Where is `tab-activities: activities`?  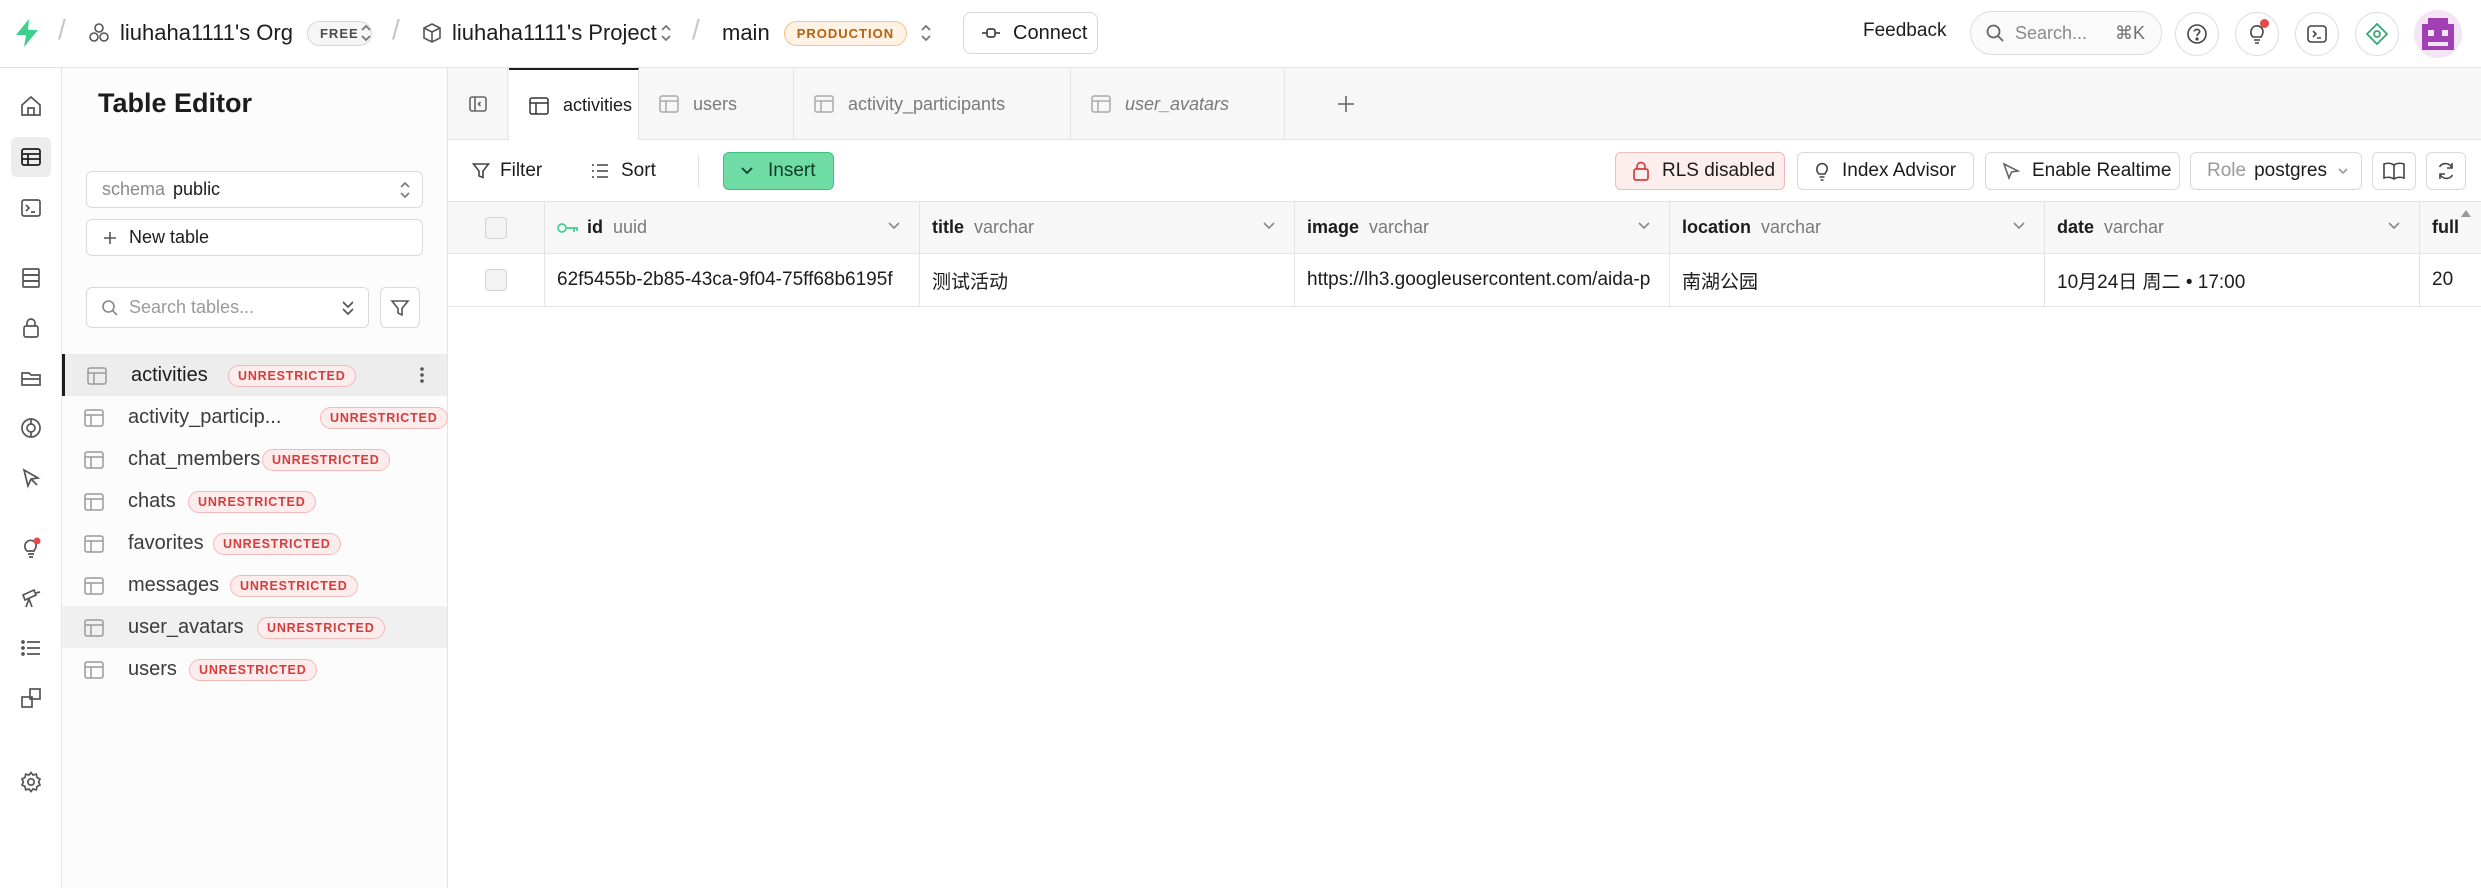 tab-activities: activities is located at coordinates (574, 104).